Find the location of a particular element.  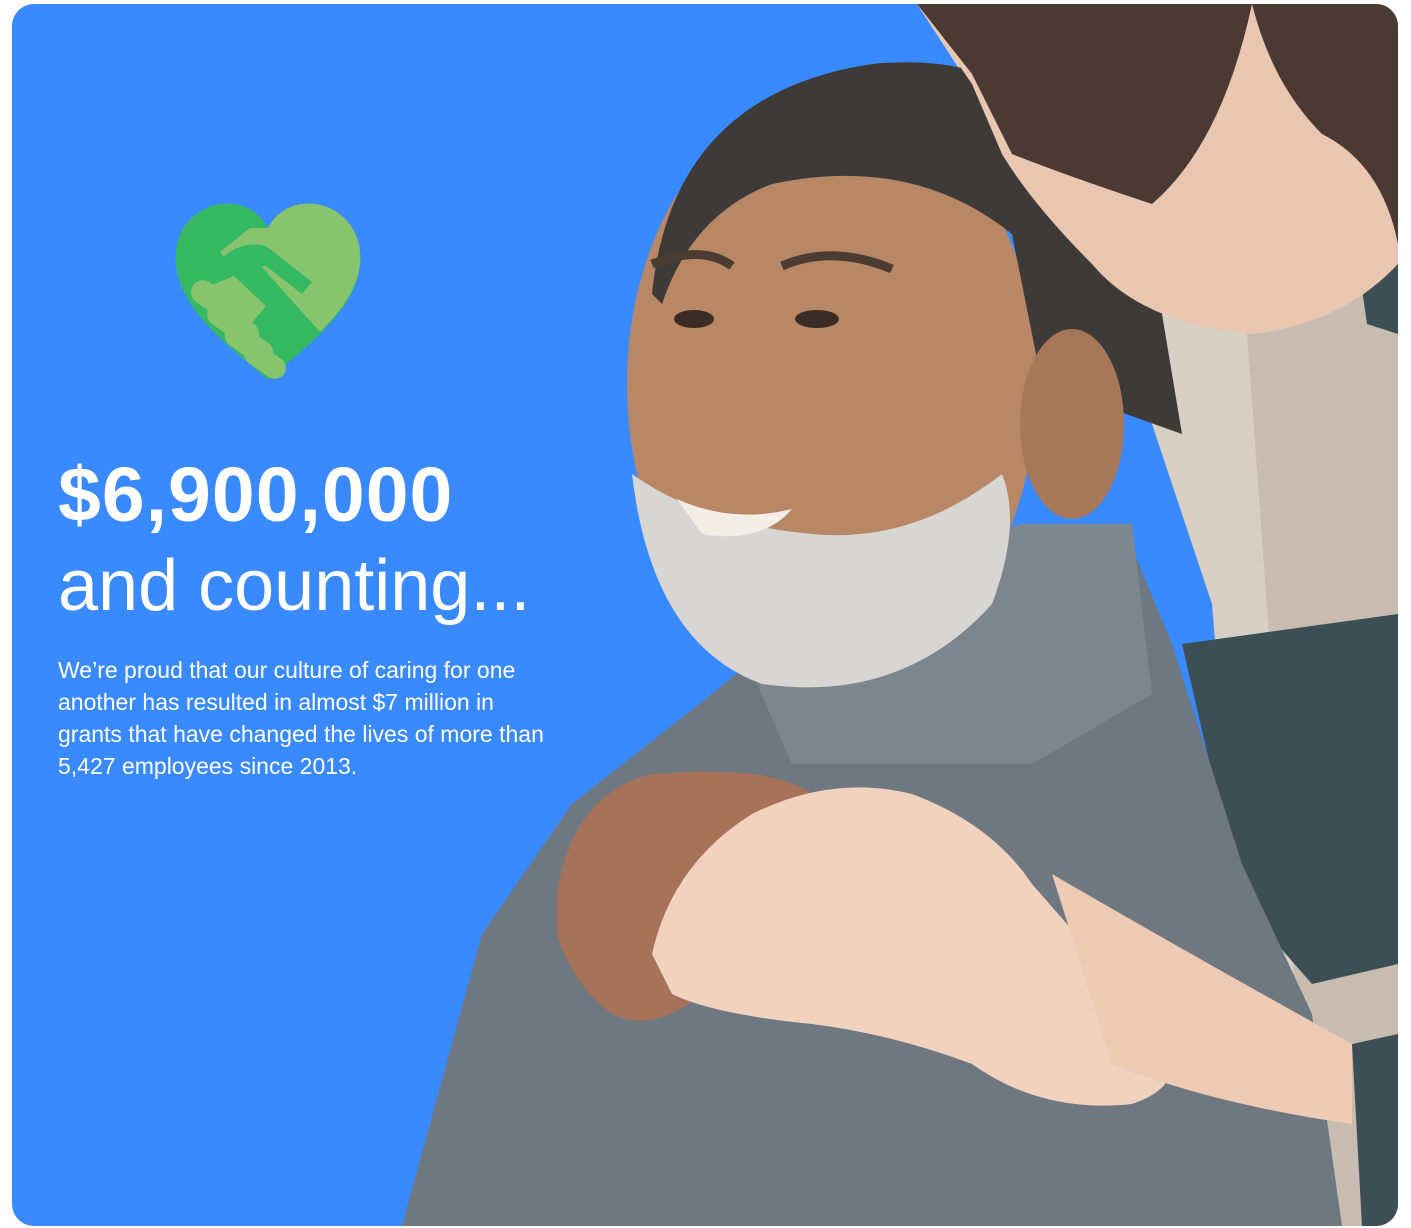

stat-amount: $6,900,000 is located at coordinates (256, 495).